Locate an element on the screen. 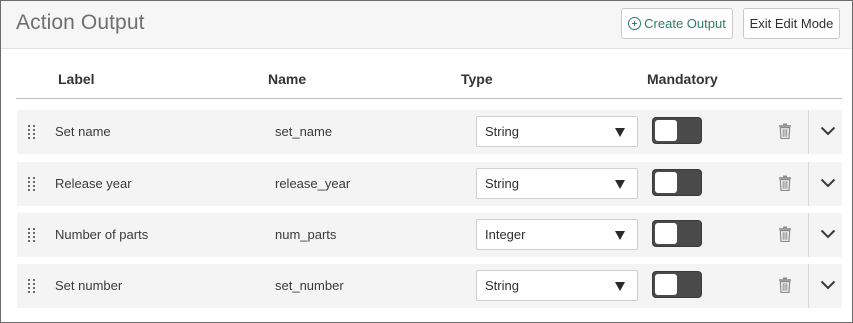  output-row: Set number set_number String is located at coordinates (429, 286).